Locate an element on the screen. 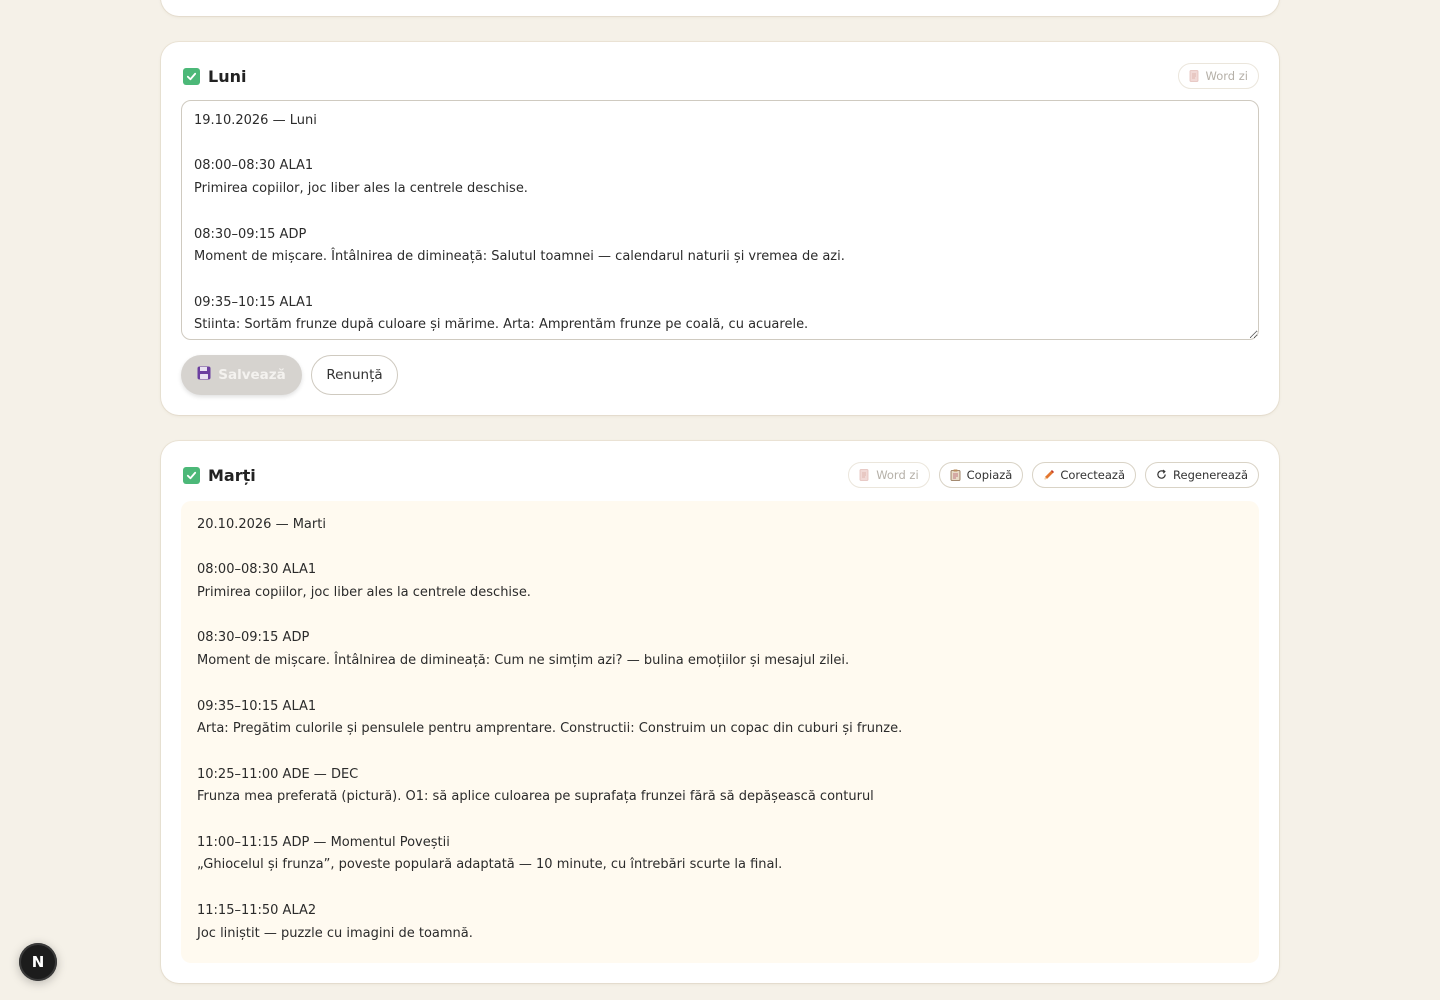 The image size is (1440, 1000). dev-tools-badge: N is located at coordinates (38, 962).